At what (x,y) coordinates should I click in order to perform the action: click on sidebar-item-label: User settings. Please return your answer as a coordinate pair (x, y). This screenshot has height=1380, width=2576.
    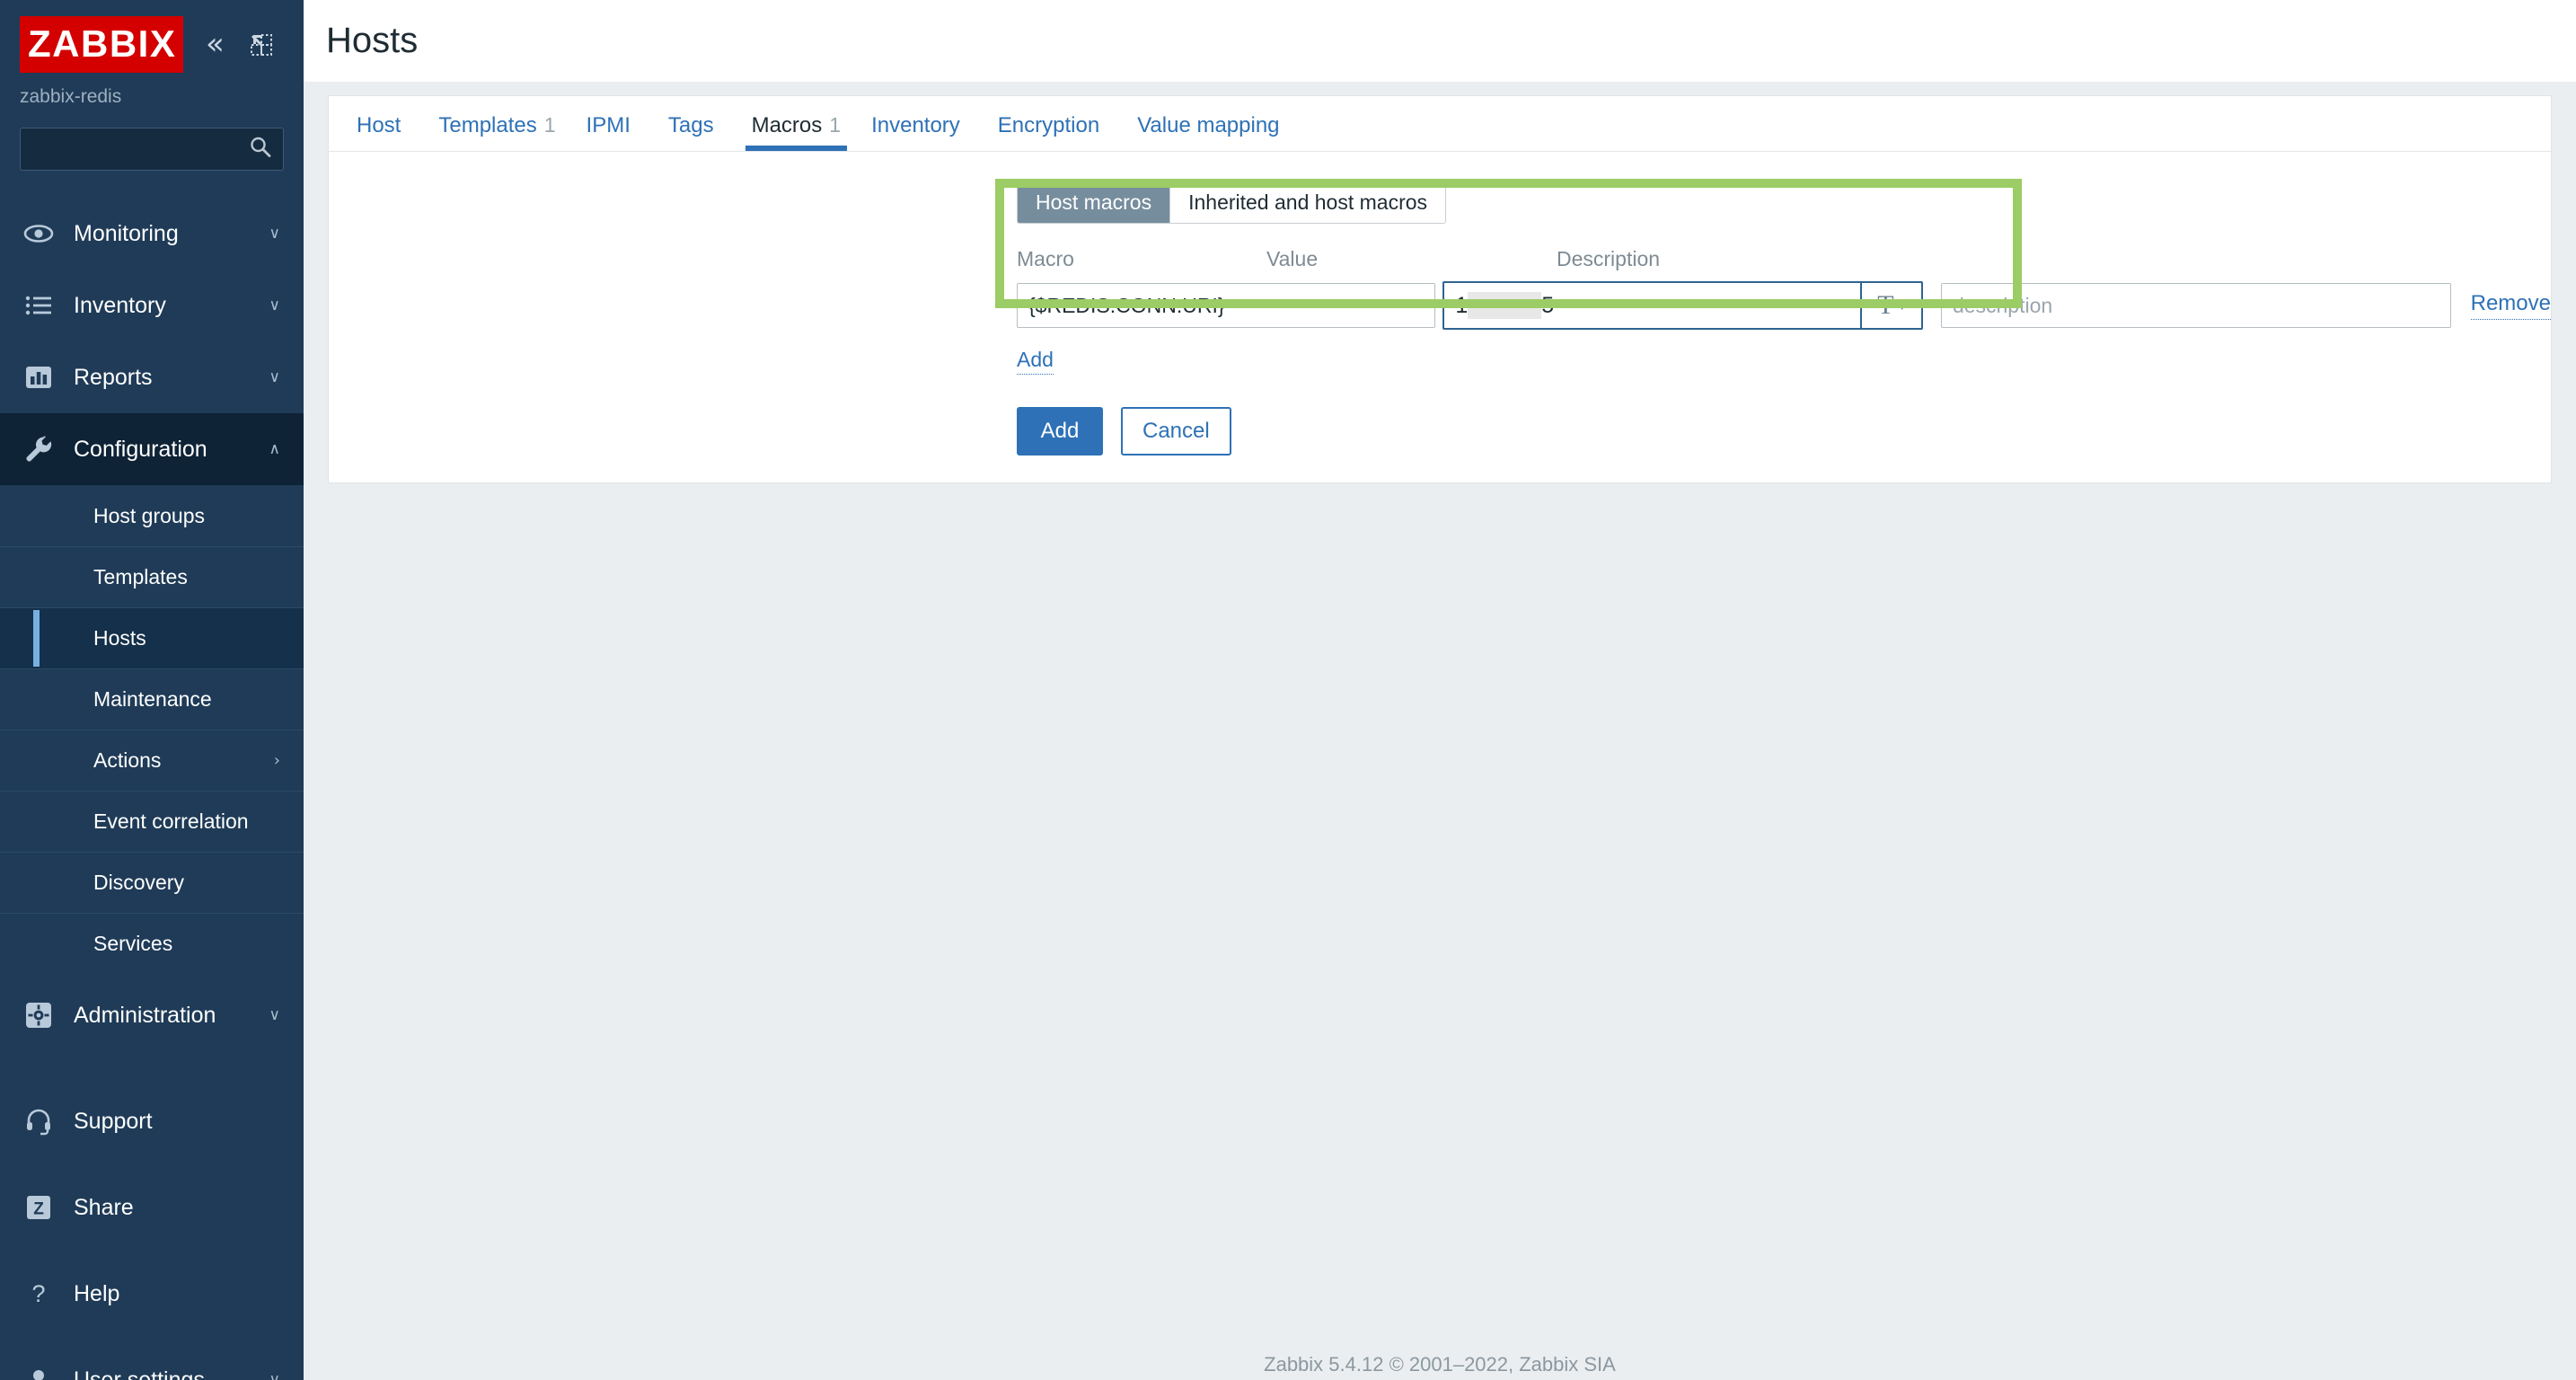
    Looking at the image, I should click on (139, 1373).